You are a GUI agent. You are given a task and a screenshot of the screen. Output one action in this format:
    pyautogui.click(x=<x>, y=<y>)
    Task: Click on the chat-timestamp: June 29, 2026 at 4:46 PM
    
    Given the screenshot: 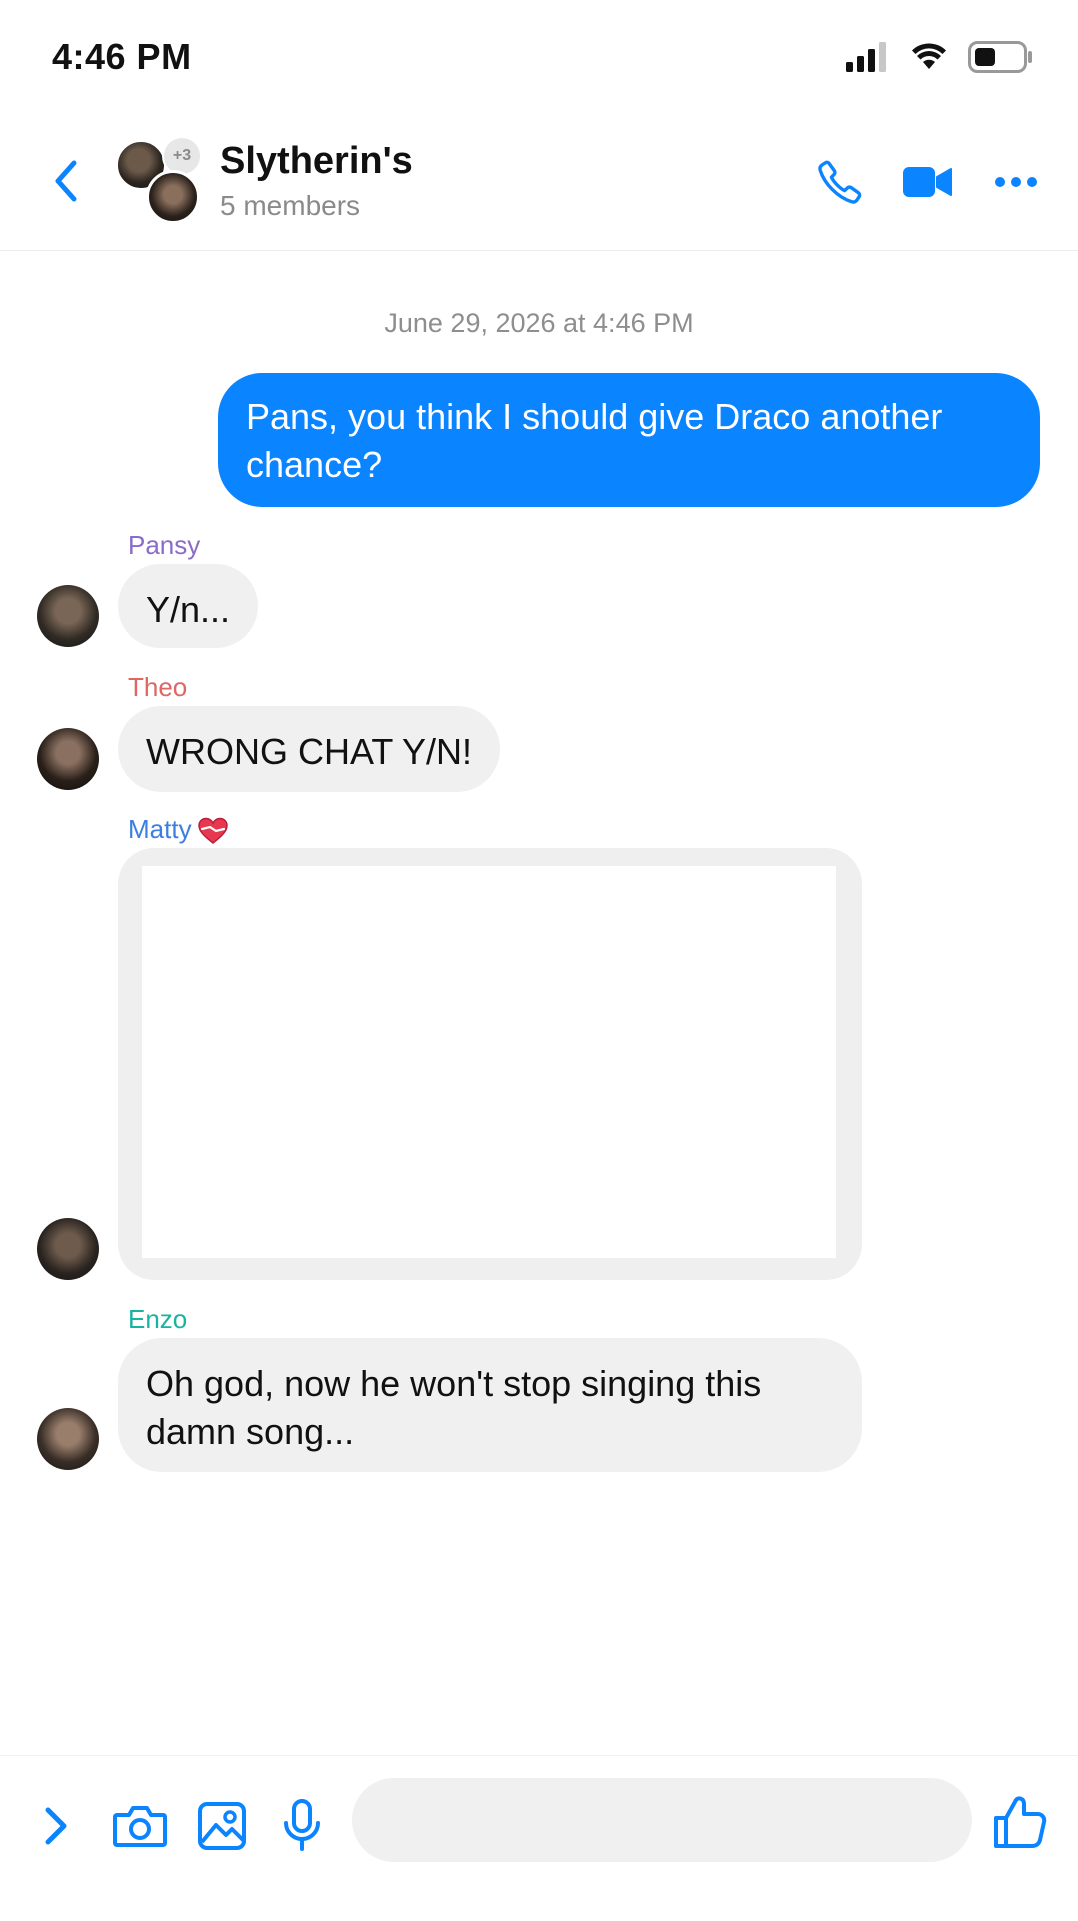 What is the action you would take?
    pyautogui.click(x=539, y=323)
    